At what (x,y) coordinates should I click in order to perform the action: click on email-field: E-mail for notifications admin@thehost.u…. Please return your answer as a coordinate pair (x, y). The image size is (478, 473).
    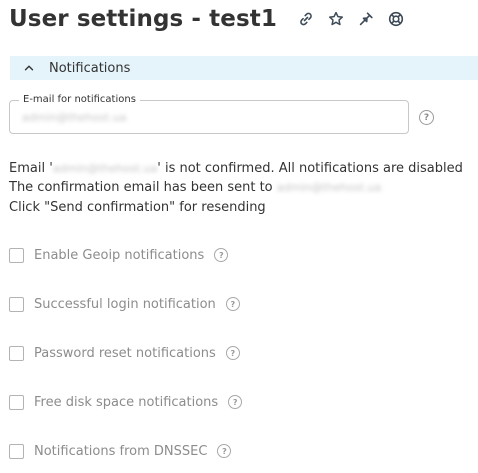
    Looking at the image, I should click on (209, 113).